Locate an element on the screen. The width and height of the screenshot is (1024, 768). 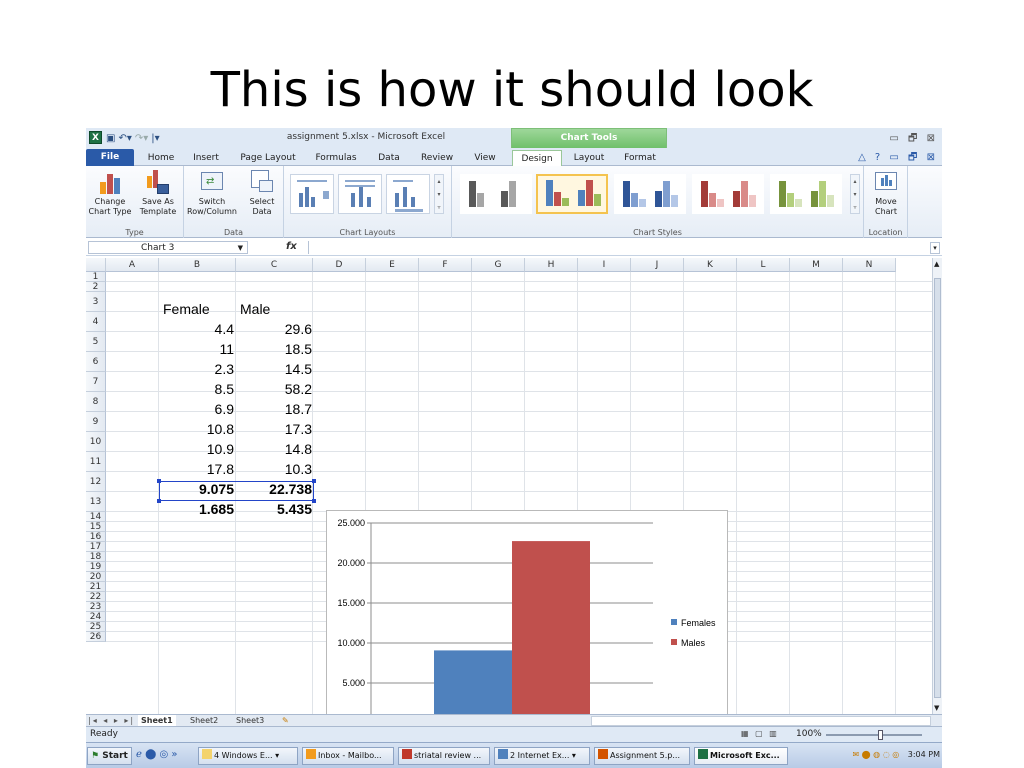
row-header-21: 21 is located at coordinates (96, 587).